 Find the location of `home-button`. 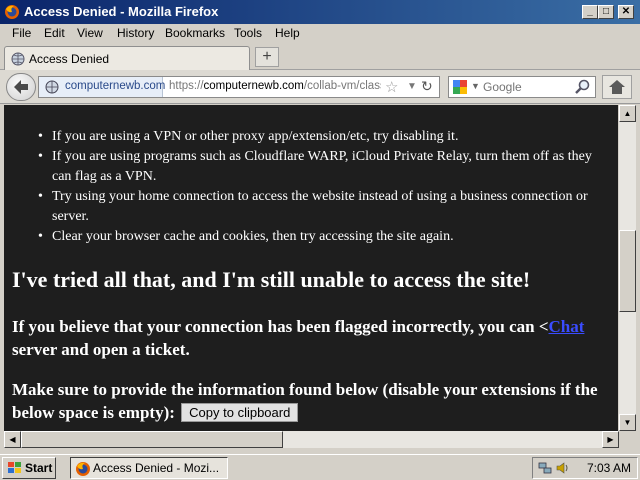

home-button is located at coordinates (617, 87).